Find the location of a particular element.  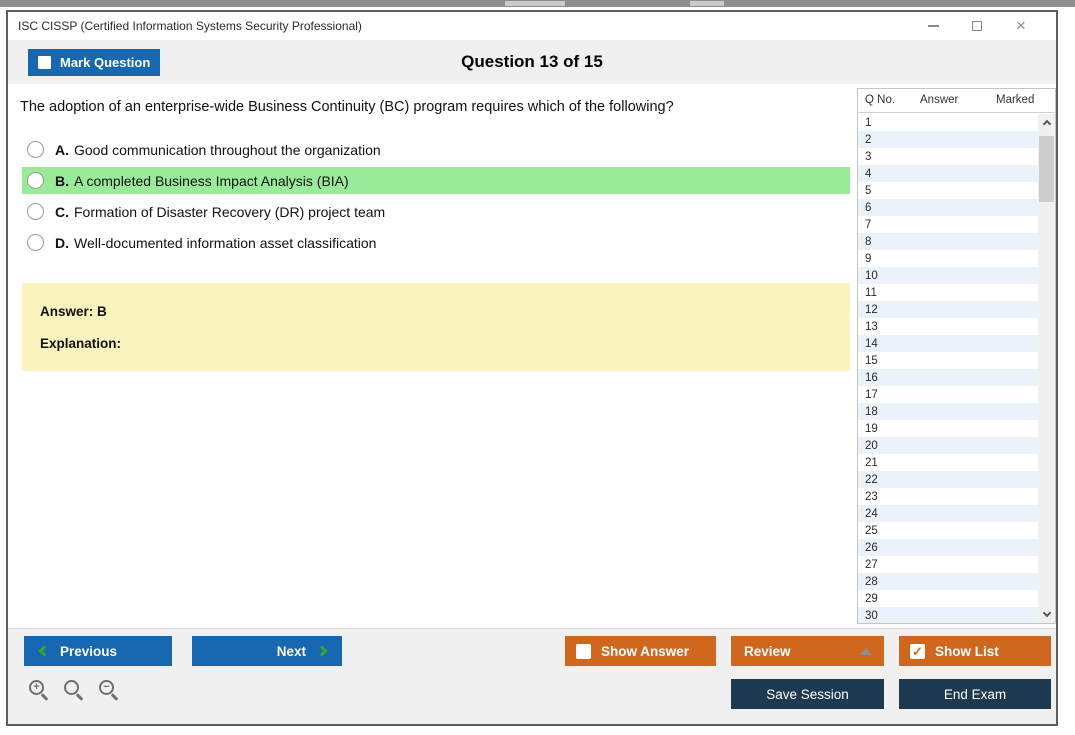

zoom-reset-button is located at coordinates (75, 691).